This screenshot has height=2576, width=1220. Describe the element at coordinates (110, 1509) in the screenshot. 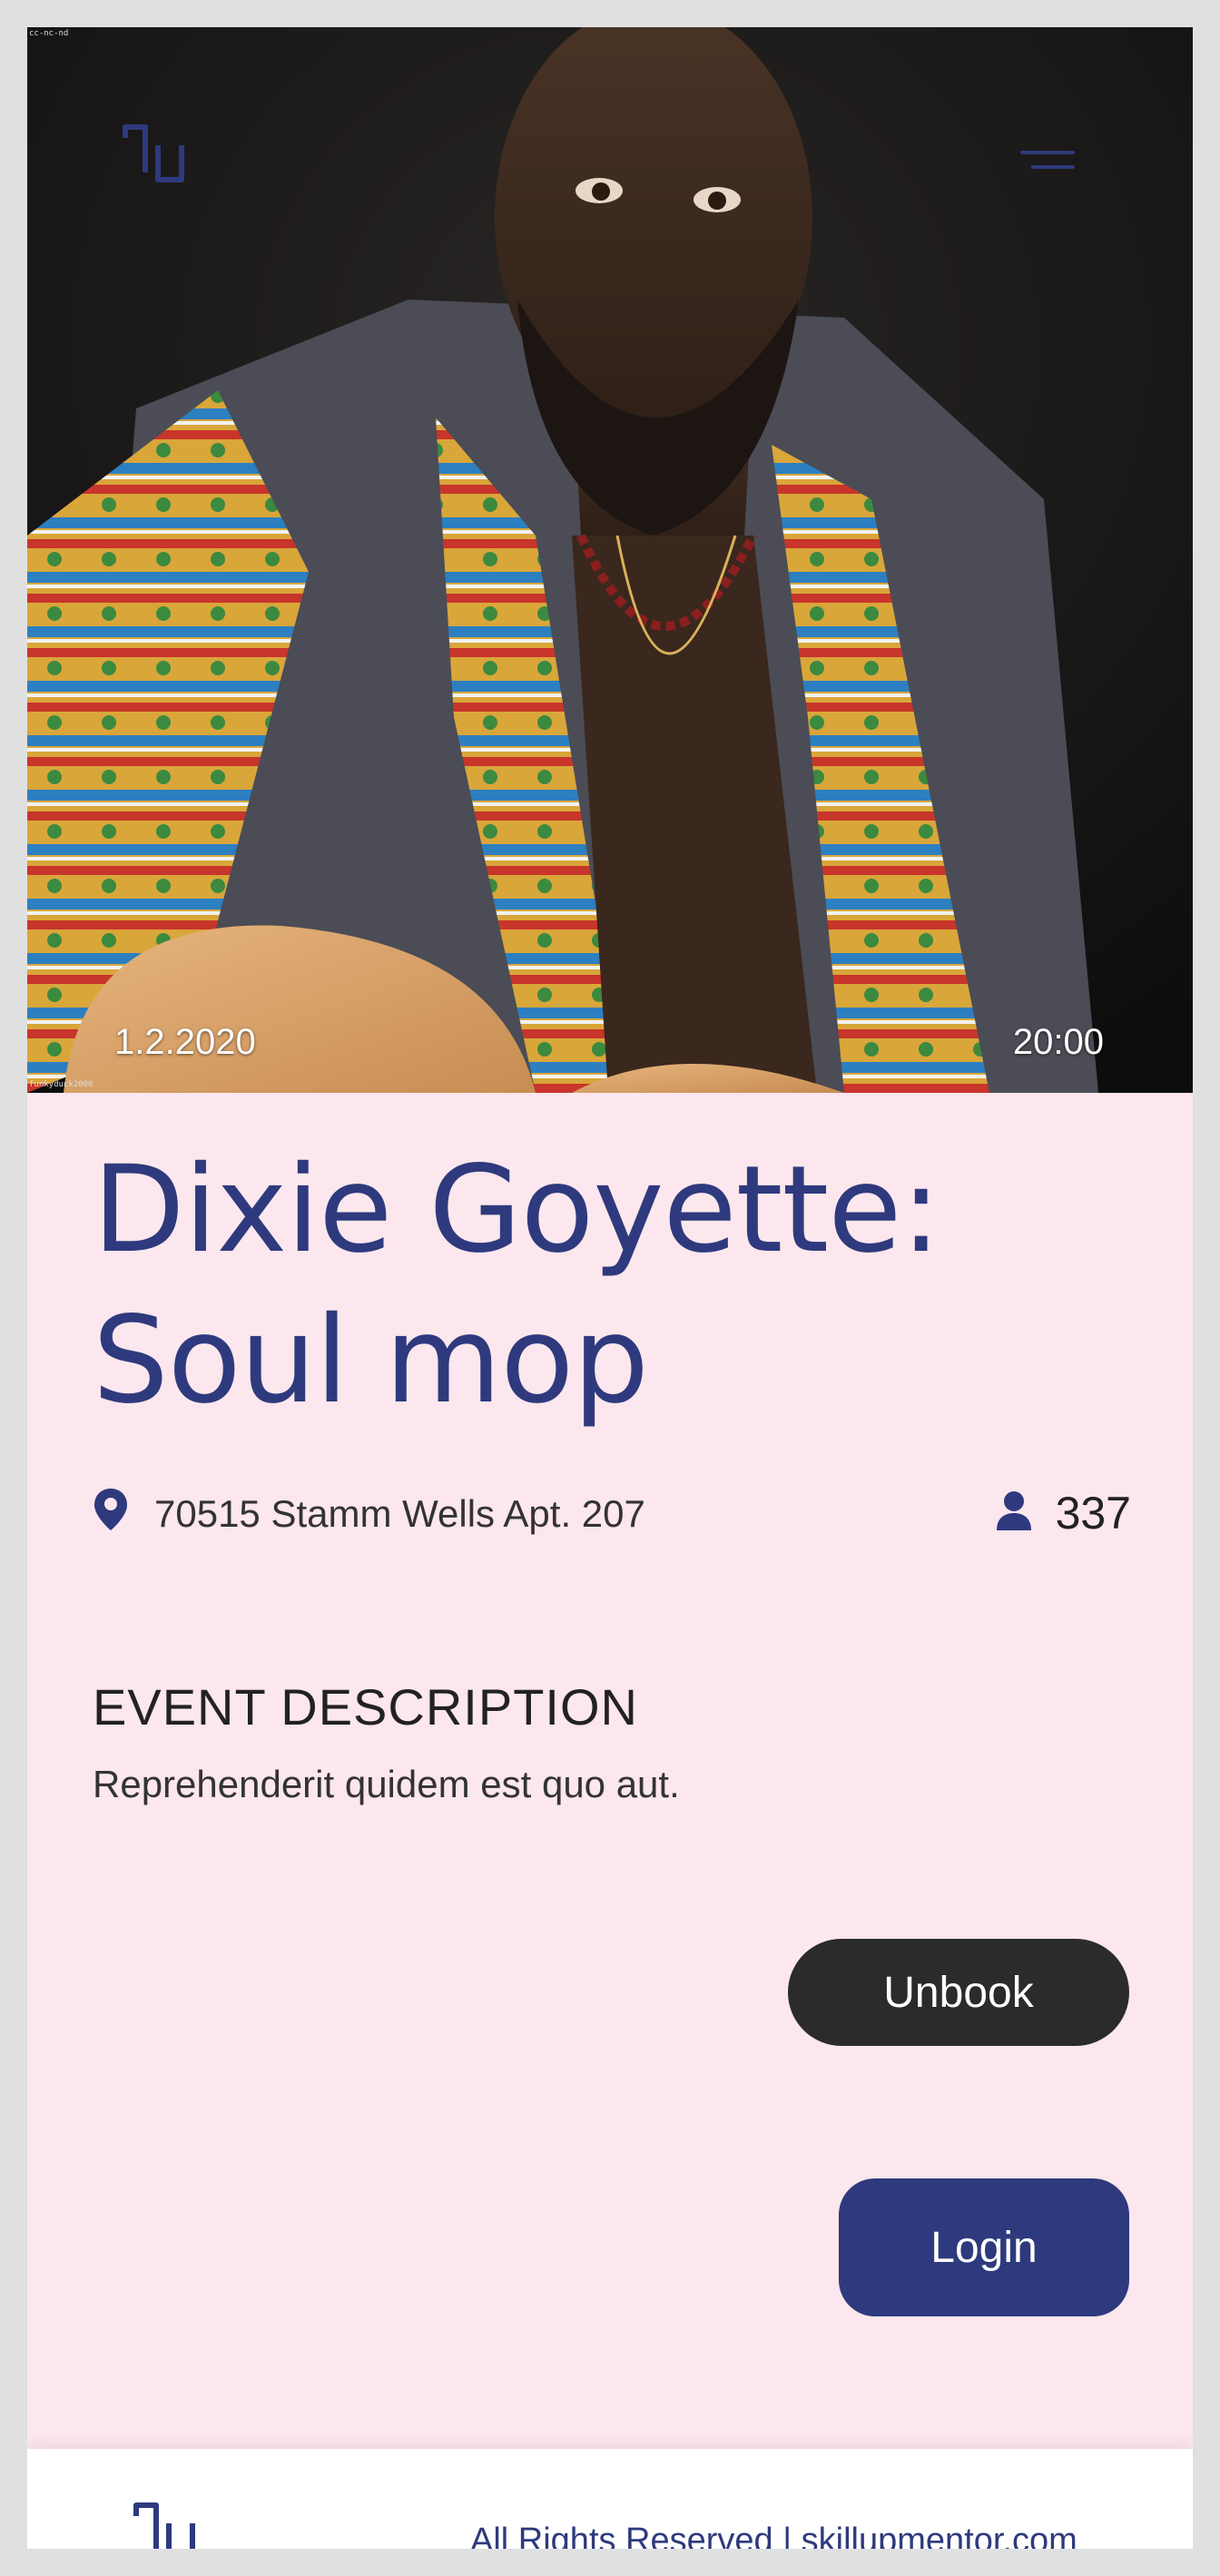

I see `map-pin-icon` at that location.